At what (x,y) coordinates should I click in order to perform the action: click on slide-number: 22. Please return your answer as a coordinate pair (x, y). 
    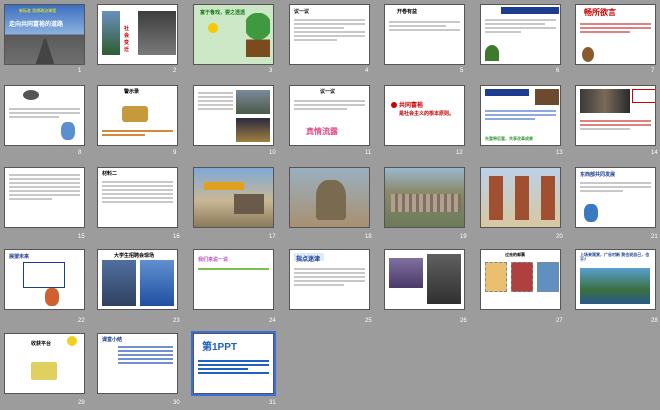
    Looking at the image, I should click on (81, 321).